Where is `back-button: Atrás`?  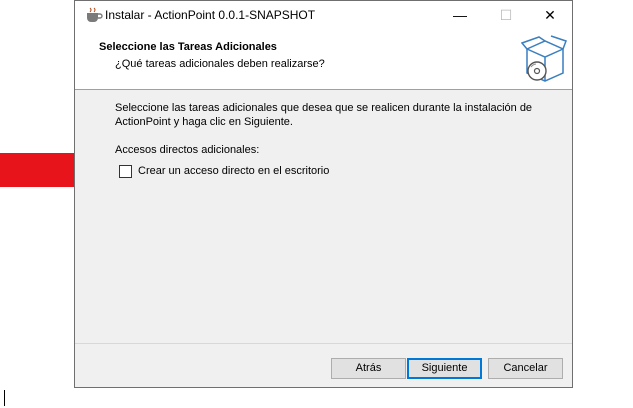 back-button: Atrás is located at coordinates (368, 368).